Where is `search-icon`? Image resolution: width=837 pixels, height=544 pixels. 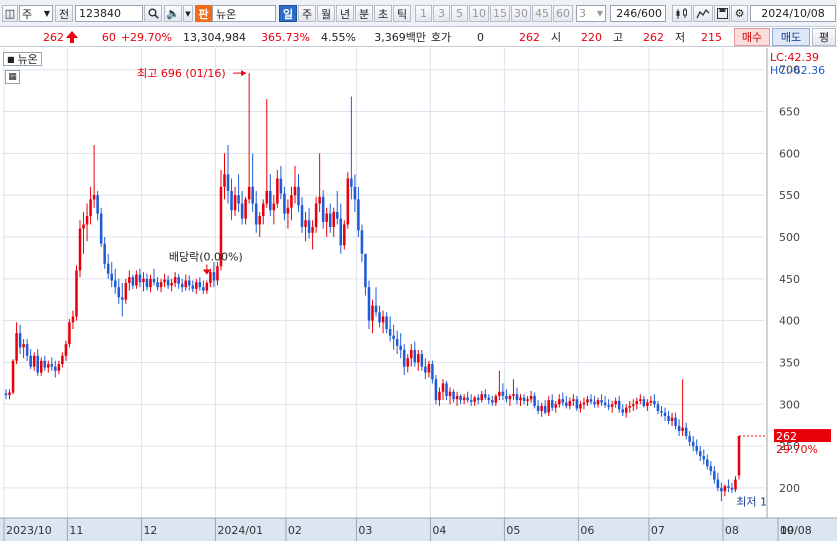 search-icon is located at coordinates (153, 13).